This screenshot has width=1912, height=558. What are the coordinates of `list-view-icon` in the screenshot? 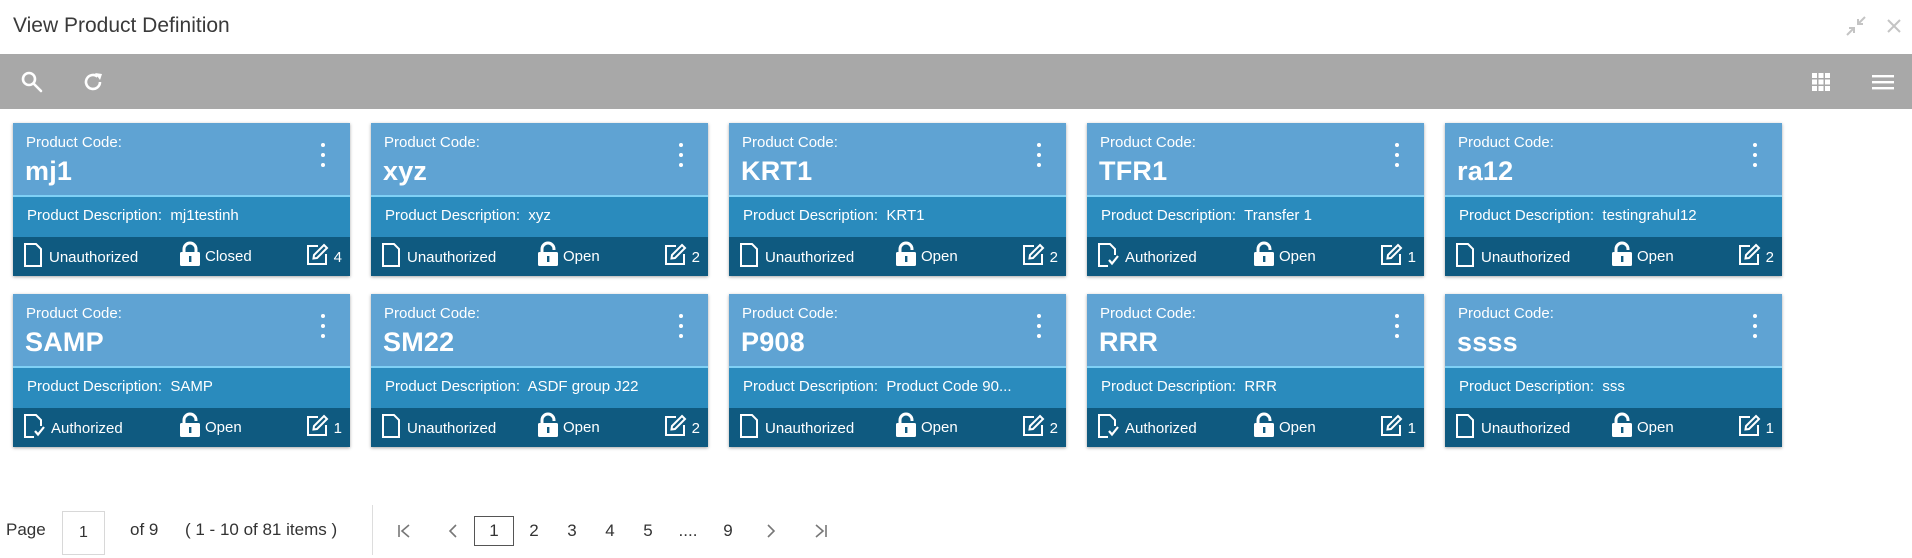 It's located at (1883, 82).